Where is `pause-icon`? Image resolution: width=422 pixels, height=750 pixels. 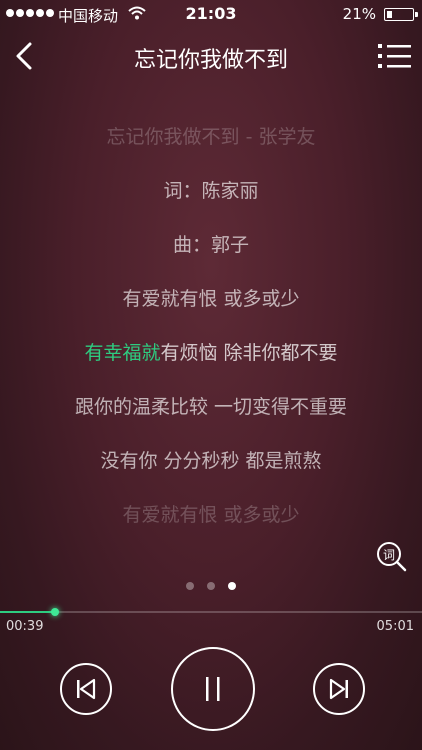 pause-icon is located at coordinates (213, 689).